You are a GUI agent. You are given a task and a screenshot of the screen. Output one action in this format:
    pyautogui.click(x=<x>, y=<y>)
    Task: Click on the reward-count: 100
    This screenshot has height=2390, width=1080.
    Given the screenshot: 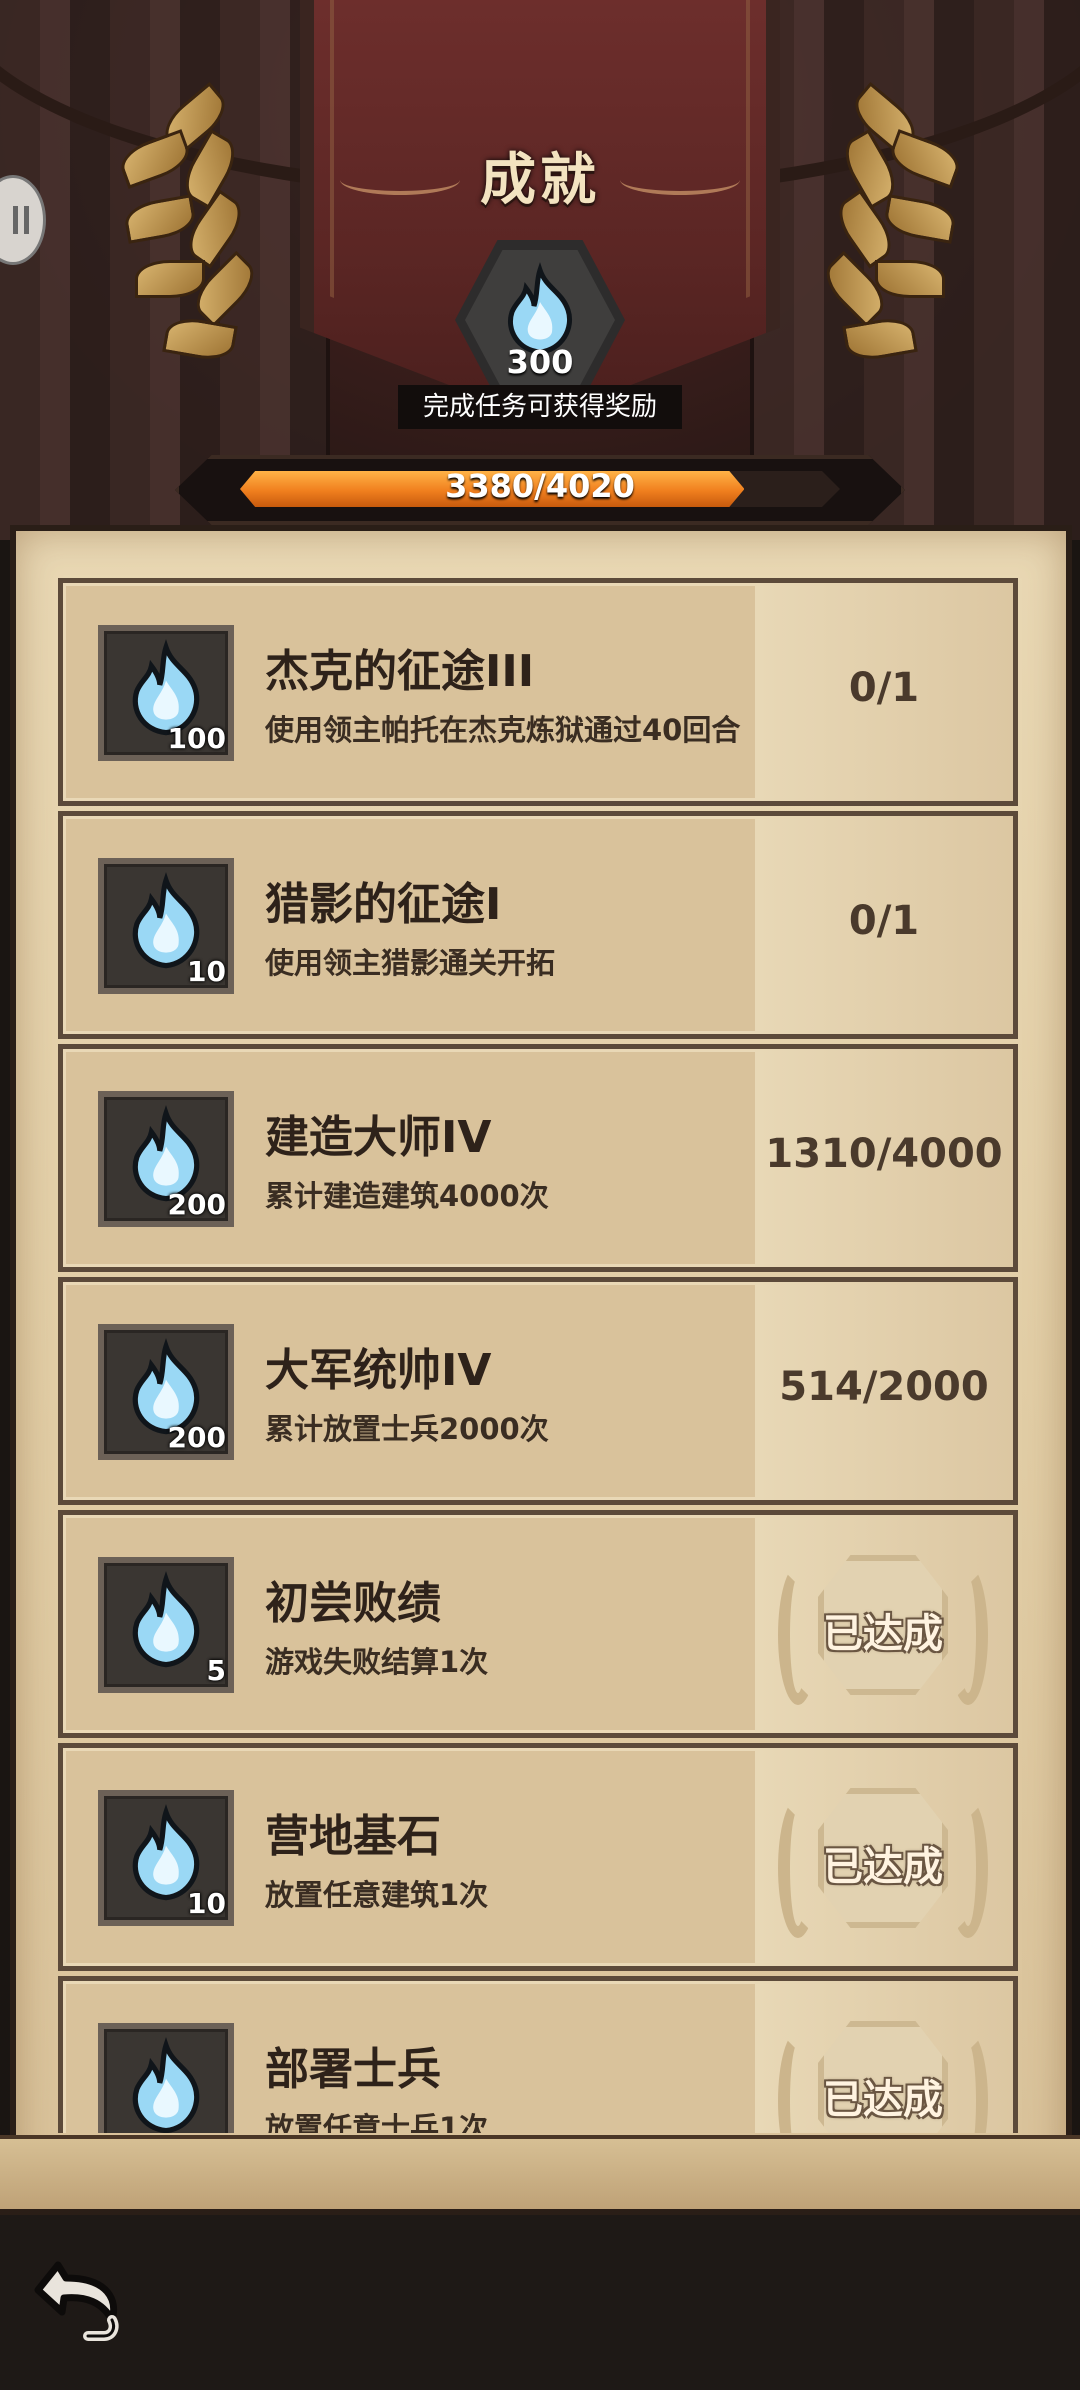 What is the action you would take?
    pyautogui.click(x=196, y=738)
    